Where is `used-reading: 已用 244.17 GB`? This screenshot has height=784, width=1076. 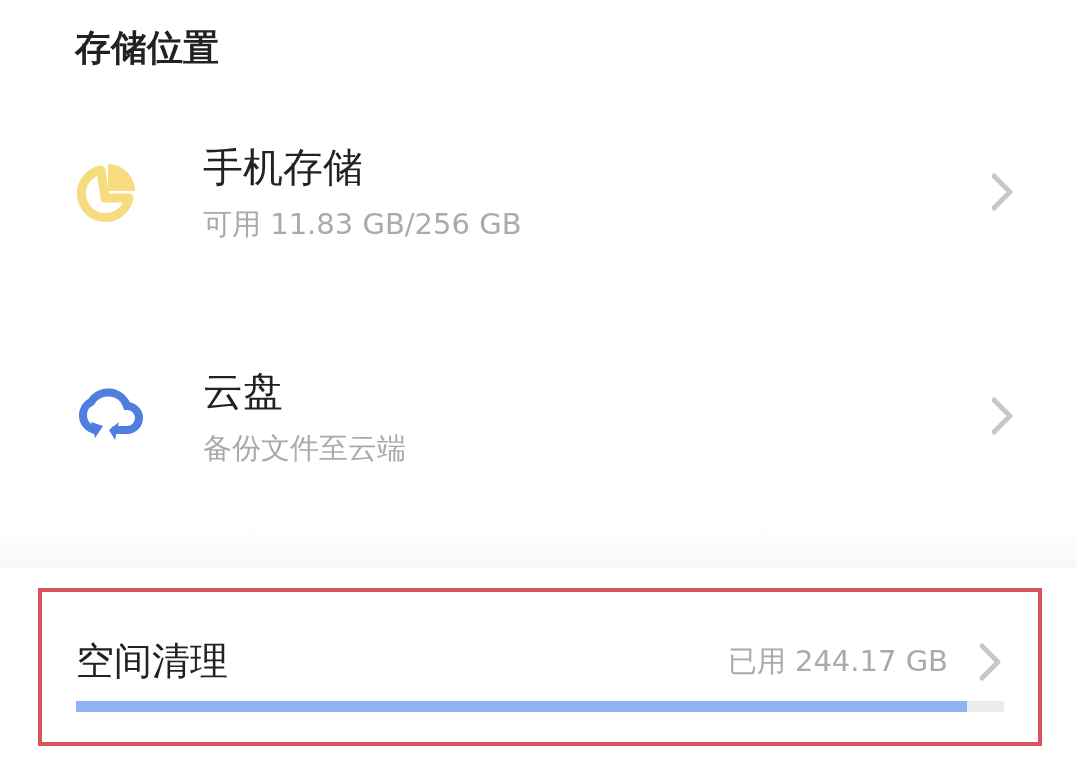
used-reading: 已用 244.17 GB is located at coordinates (837, 661).